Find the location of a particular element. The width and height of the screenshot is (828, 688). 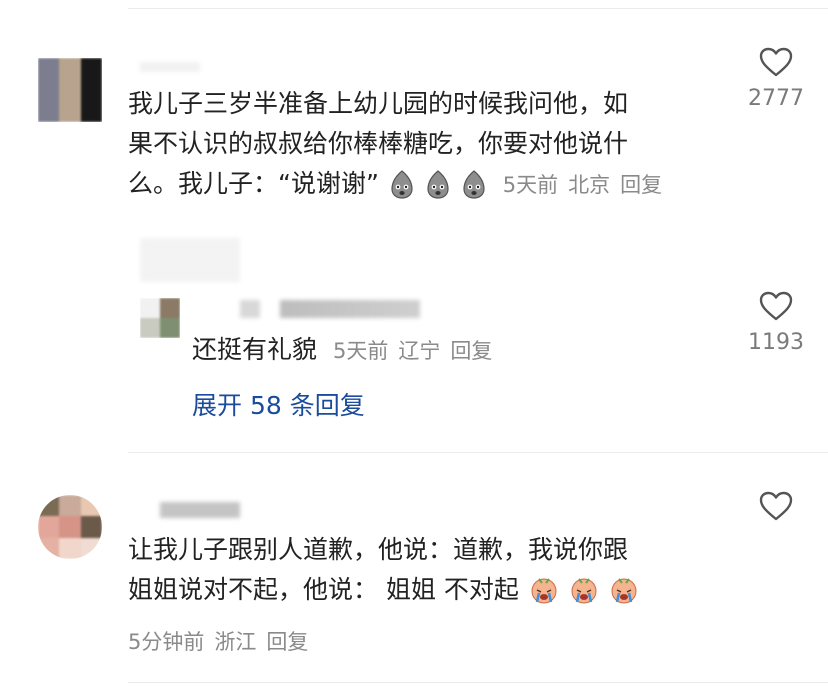

comment-line: 让我儿子跟别人道歉，他说：道歉，我说你跟 is located at coordinates (378, 549).